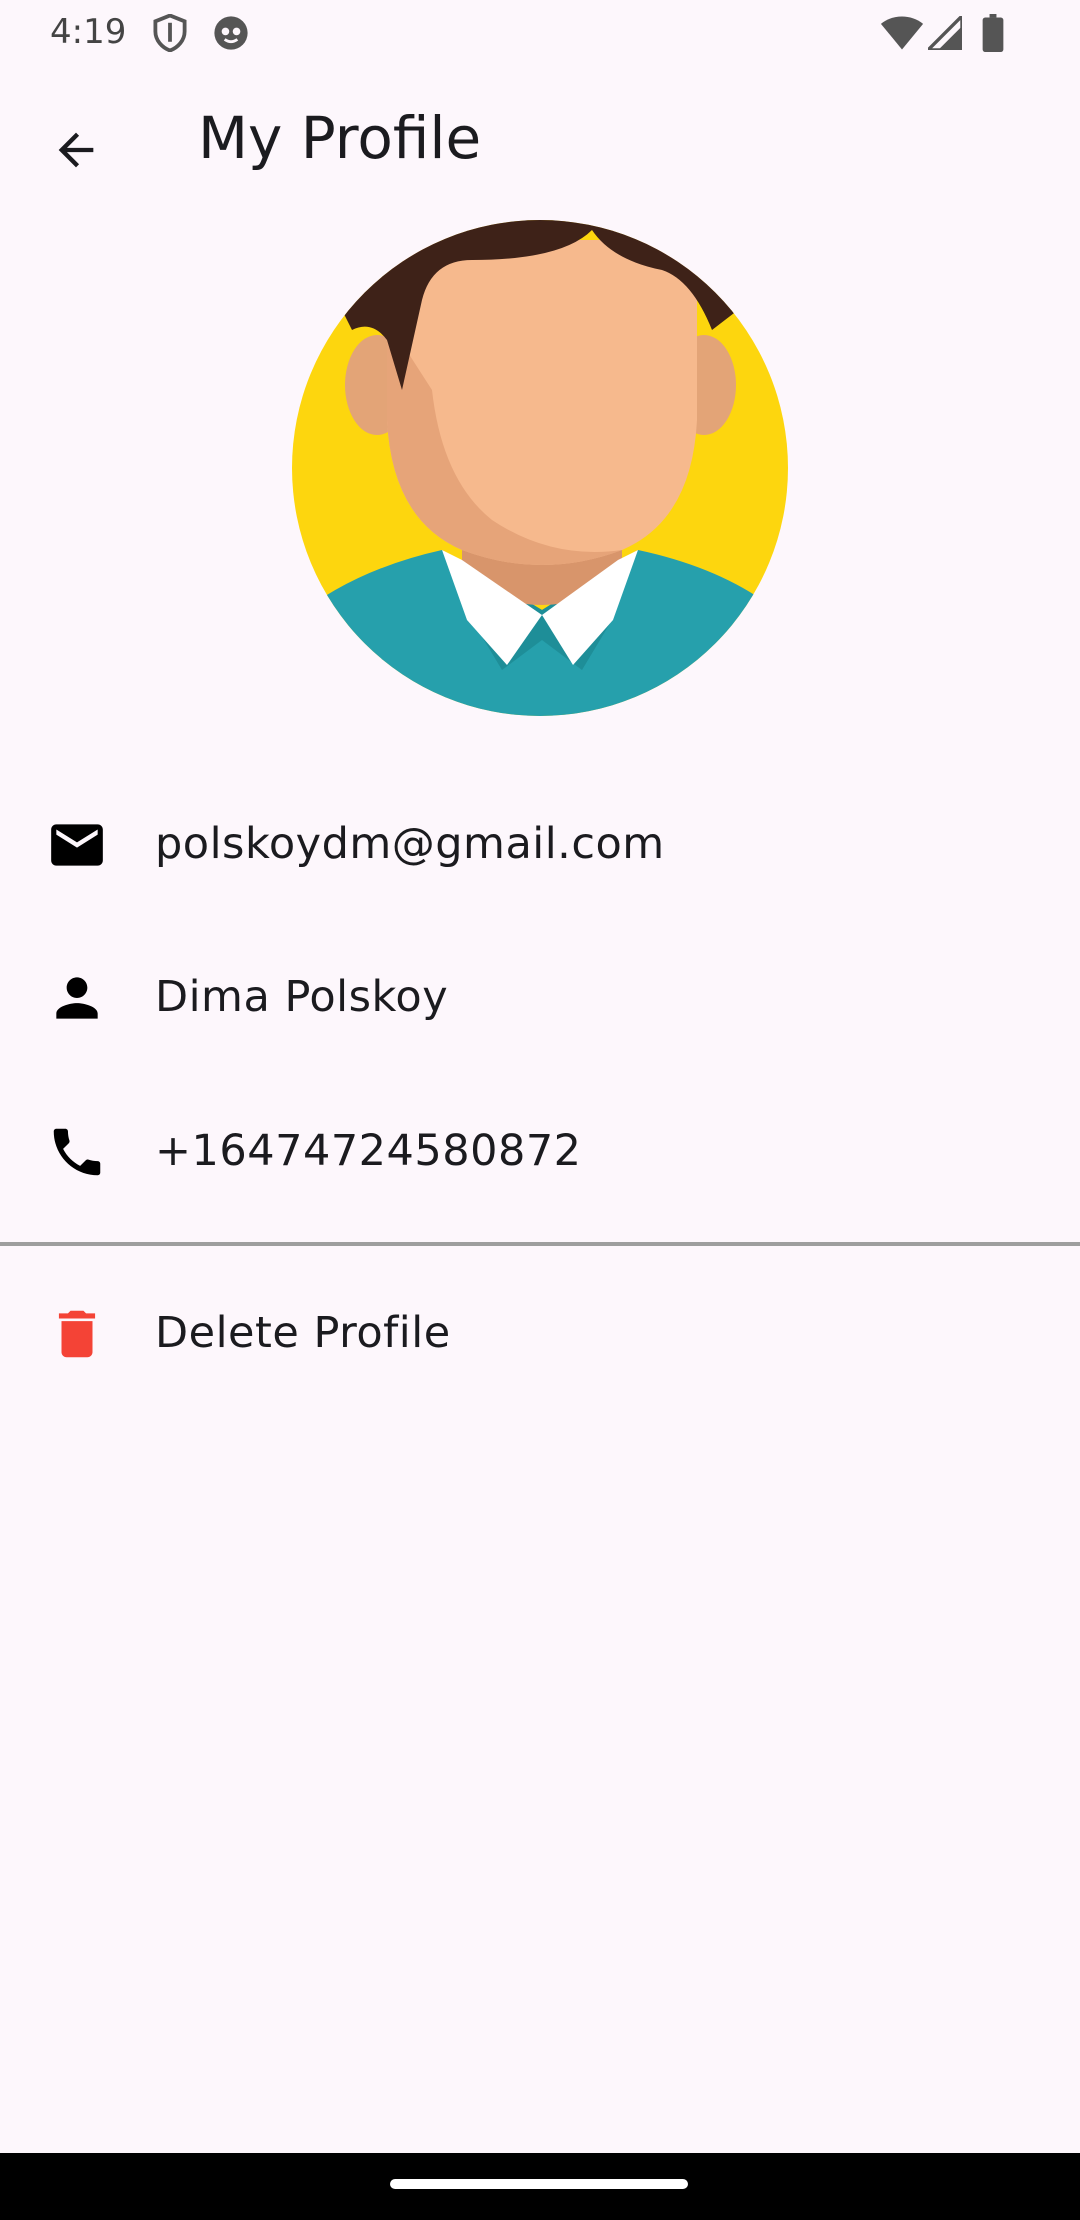  Describe the element at coordinates (77, 845) in the screenshot. I see `mail-icon` at that location.